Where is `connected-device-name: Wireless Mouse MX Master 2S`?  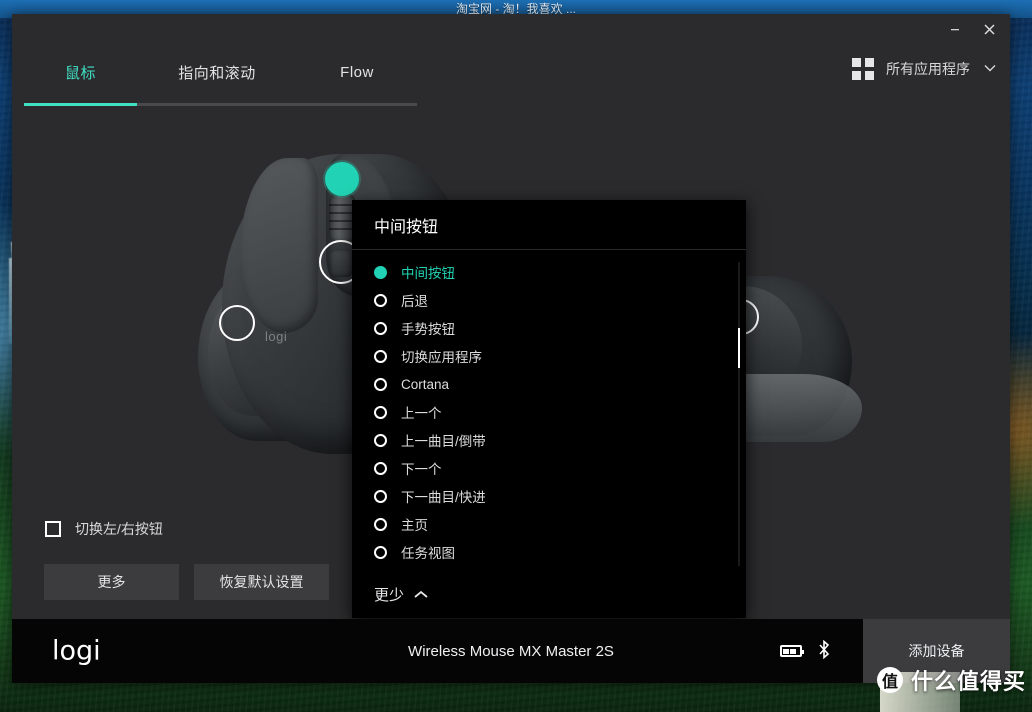 connected-device-name: Wireless Mouse MX Master 2S is located at coordinates (511, 651).